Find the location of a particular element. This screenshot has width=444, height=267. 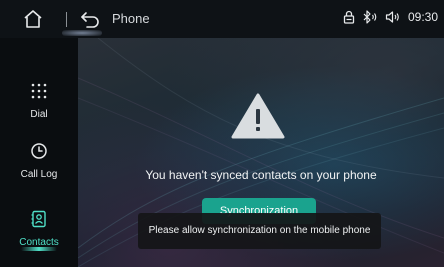

warning-icon is located at coordinates (258, 118).